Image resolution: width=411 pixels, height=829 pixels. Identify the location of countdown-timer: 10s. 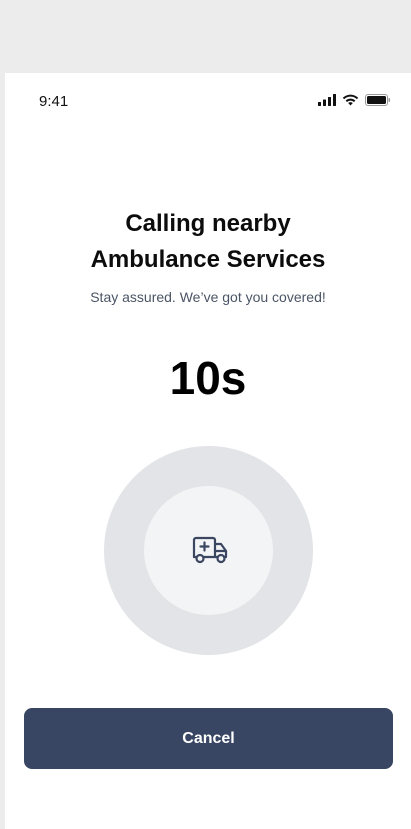
(208, 378).